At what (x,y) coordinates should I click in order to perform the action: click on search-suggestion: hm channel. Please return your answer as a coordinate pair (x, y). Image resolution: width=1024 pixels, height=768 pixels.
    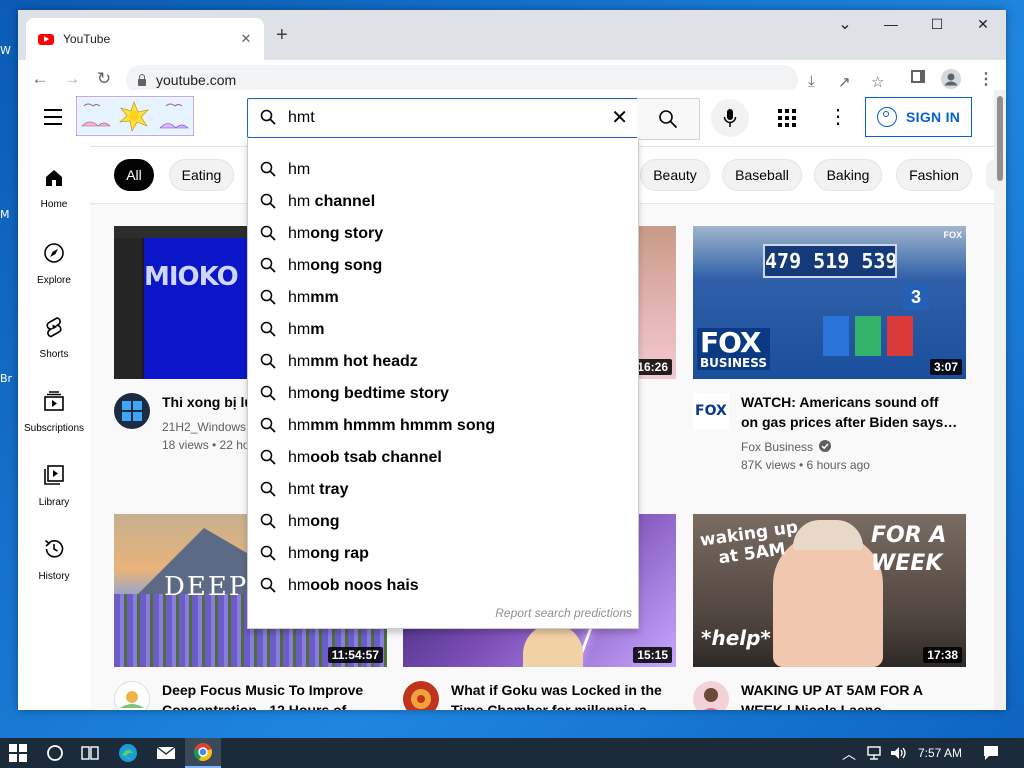
    Looking at the image, I should click on (443, 201).